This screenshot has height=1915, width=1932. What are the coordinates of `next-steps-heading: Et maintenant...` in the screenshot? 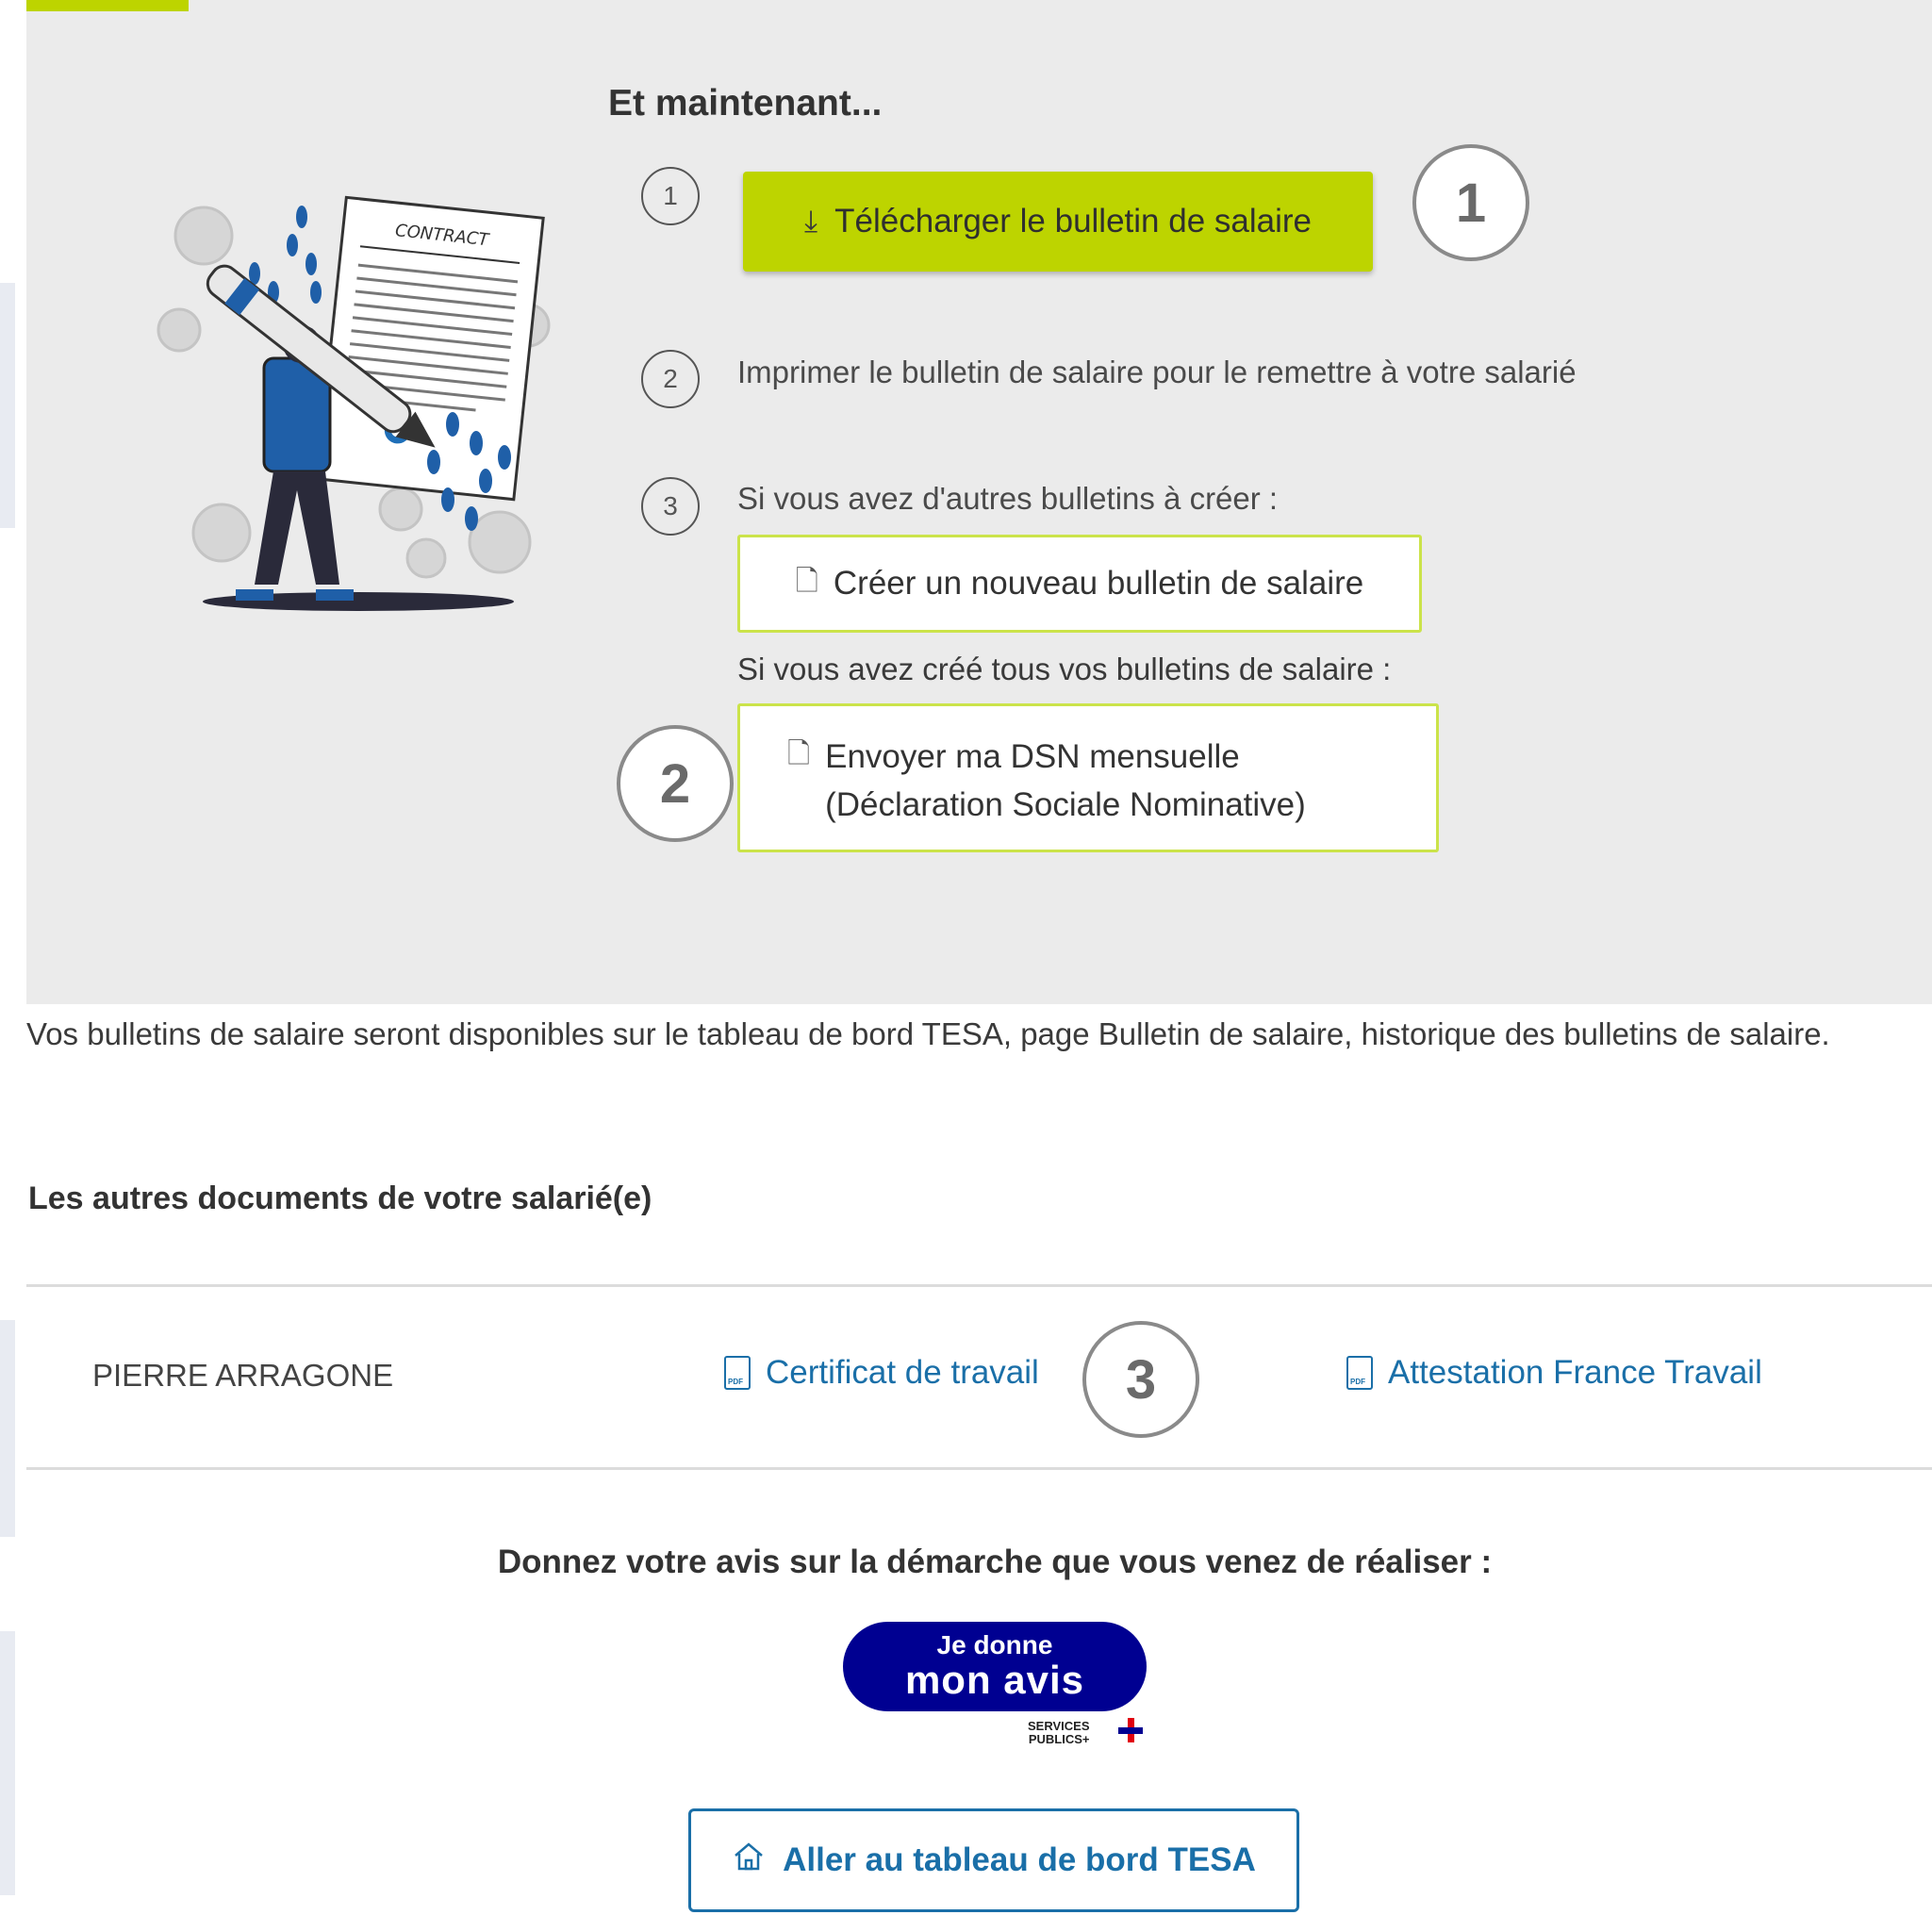 It's located at (745, 103).